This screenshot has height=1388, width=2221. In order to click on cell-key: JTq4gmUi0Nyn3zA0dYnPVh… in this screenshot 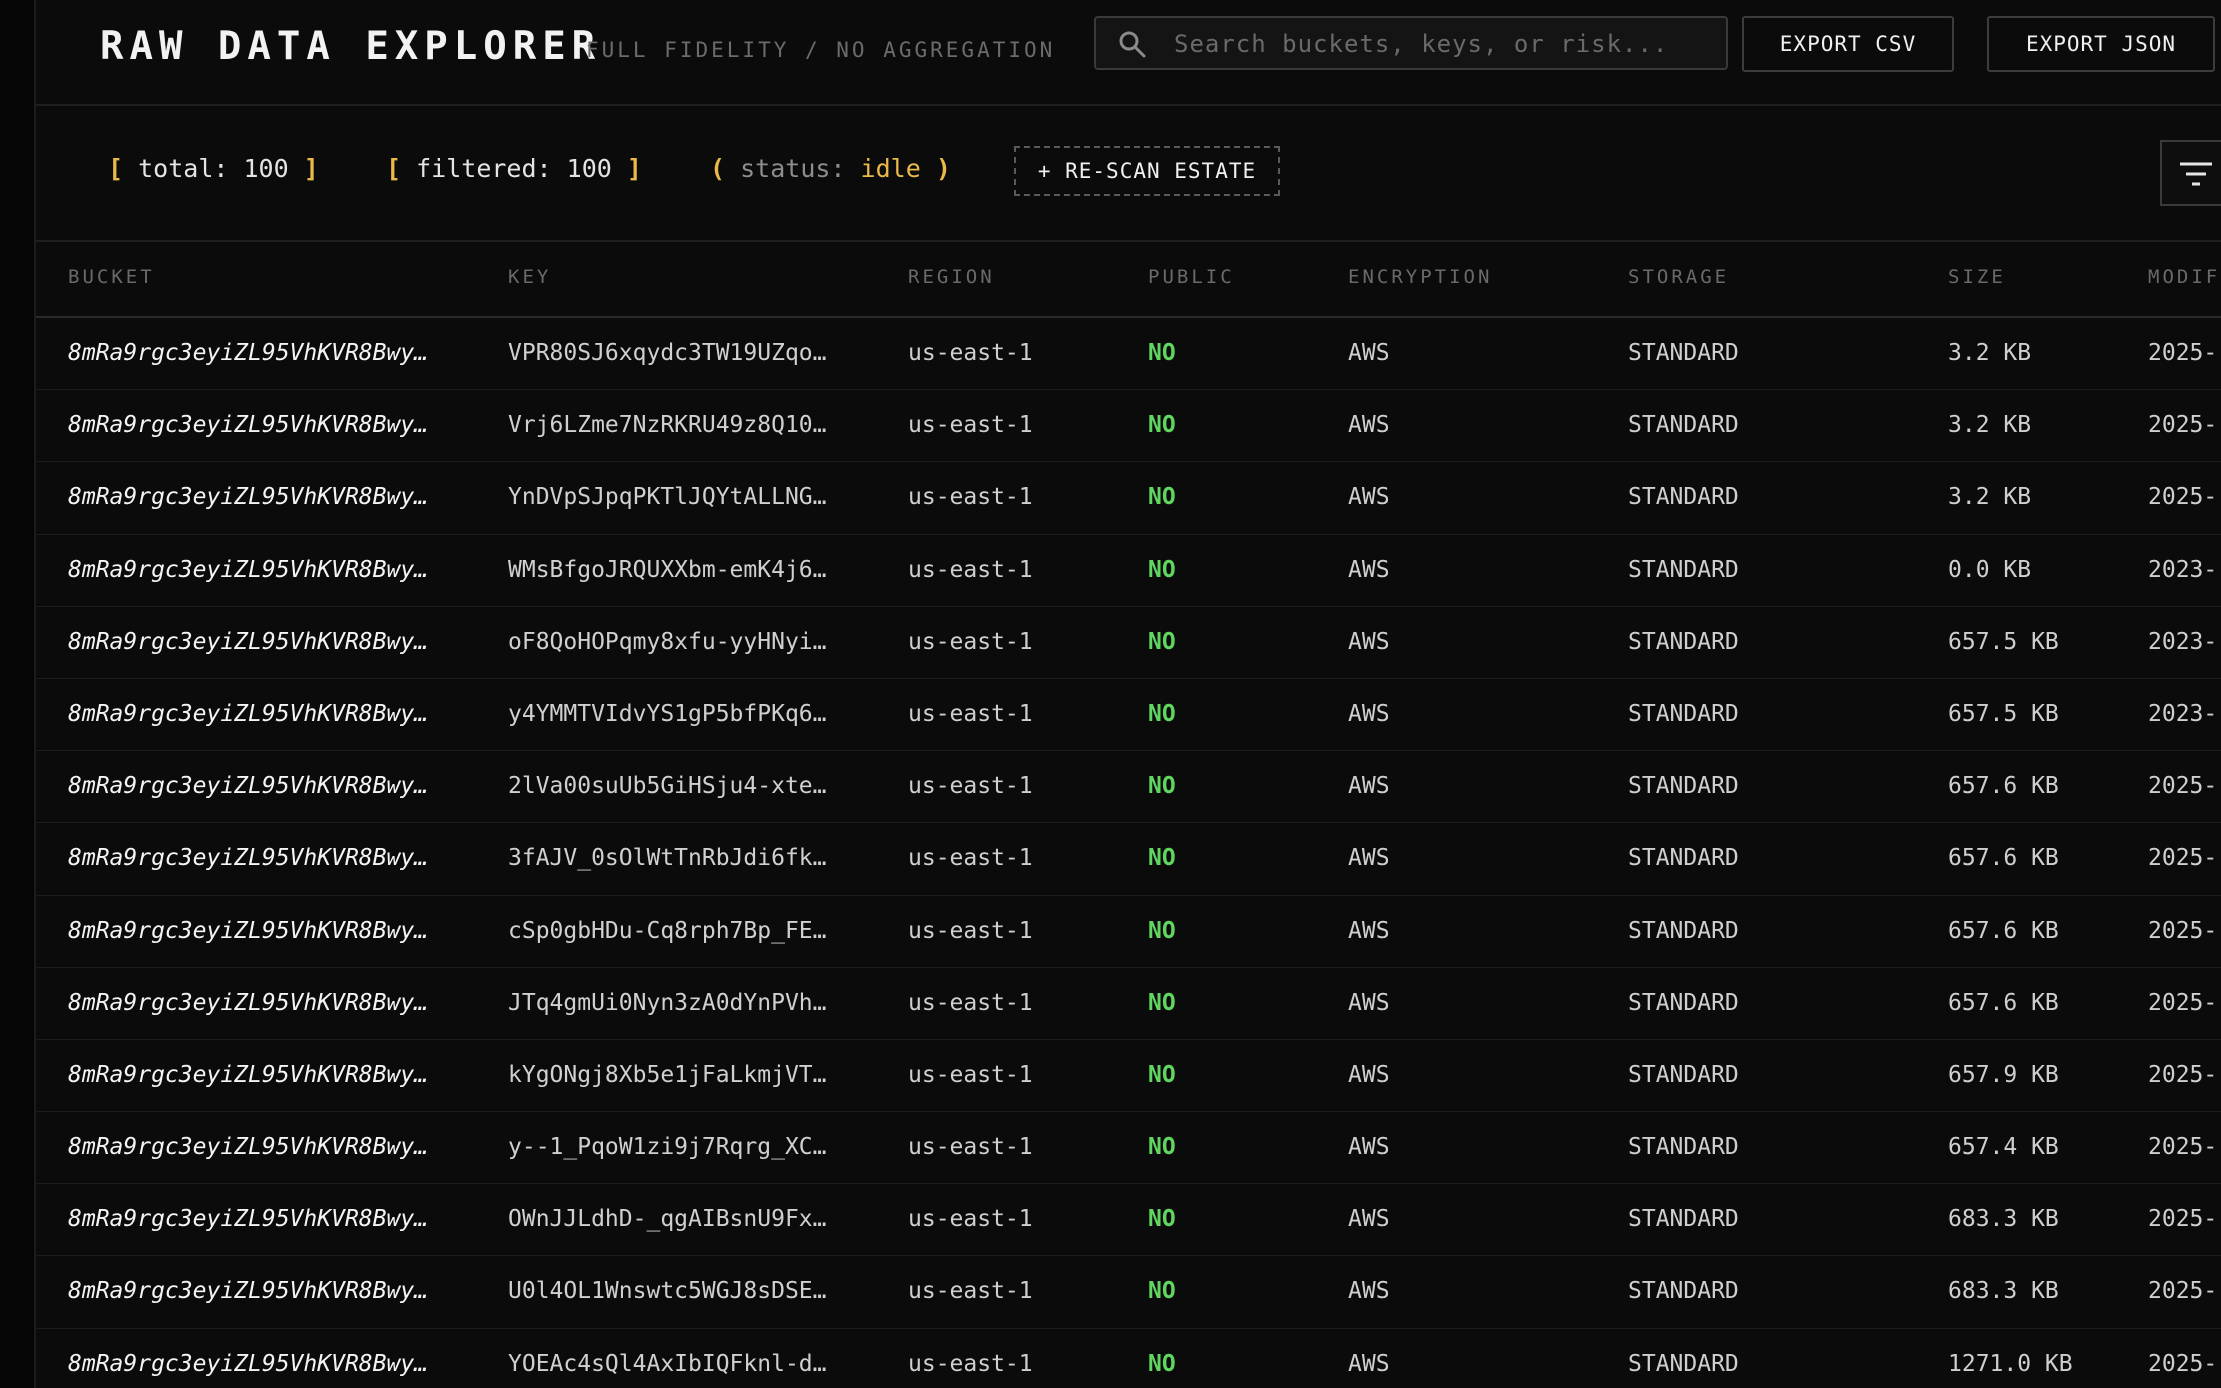, I will do `click(667, 1002)`.